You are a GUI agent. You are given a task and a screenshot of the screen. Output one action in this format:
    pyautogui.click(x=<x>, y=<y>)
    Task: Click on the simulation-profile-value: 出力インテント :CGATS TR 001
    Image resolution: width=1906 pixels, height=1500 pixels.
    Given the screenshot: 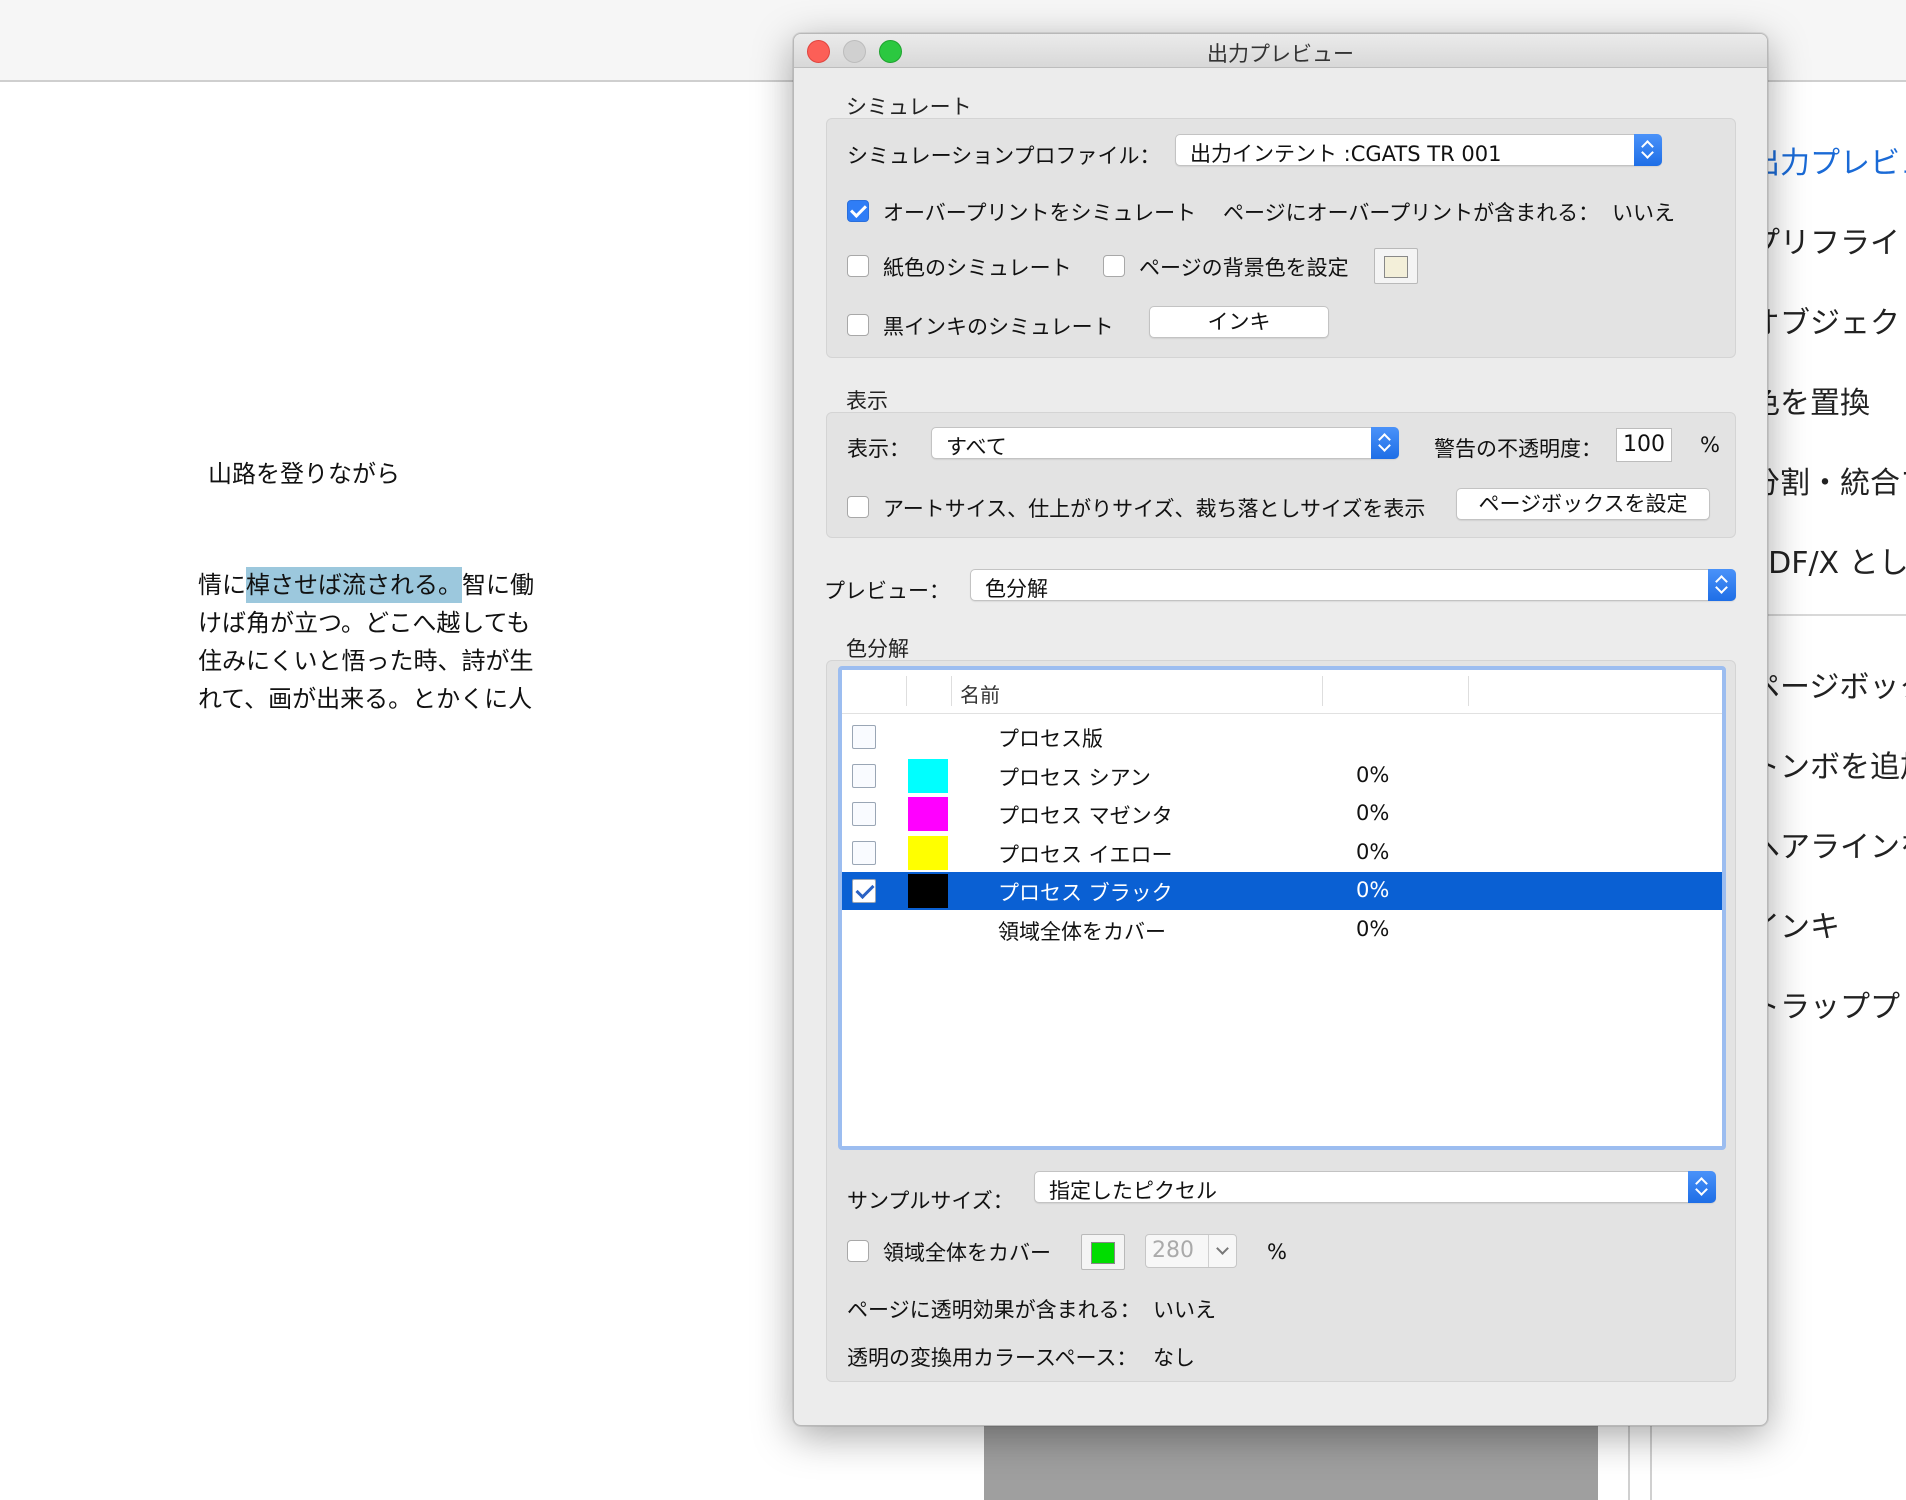 What is the action you would take?
    pyautogui.click(x=1346, y=154)
    